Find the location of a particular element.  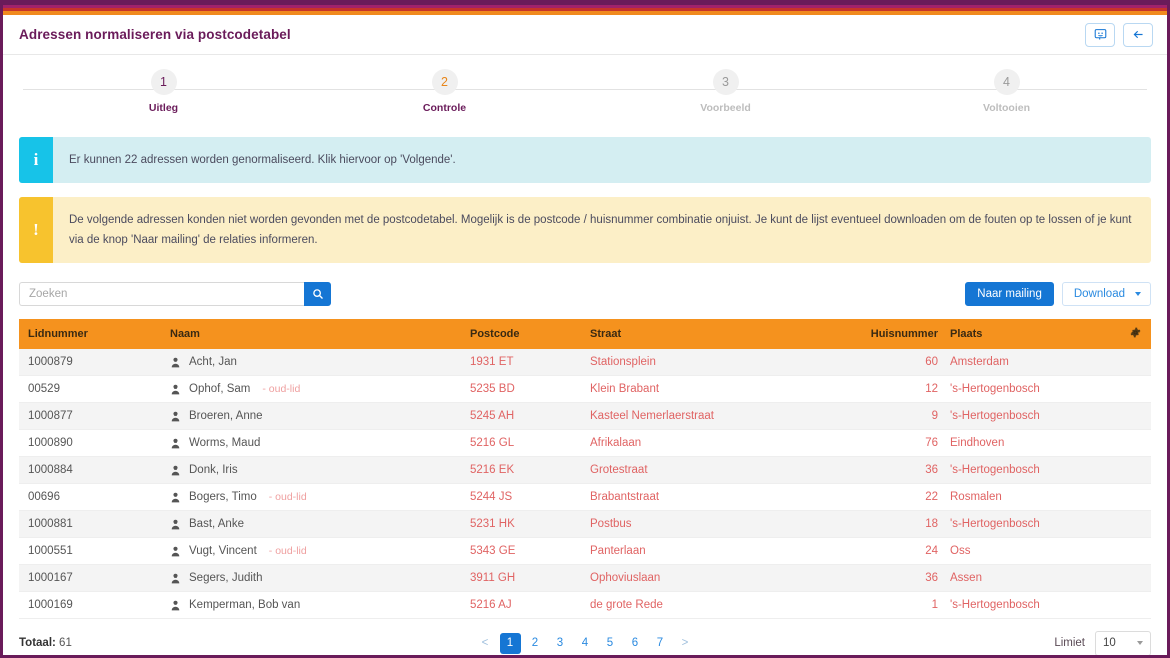

cell-plaats: Oss is located at coordinates (1034, 551).